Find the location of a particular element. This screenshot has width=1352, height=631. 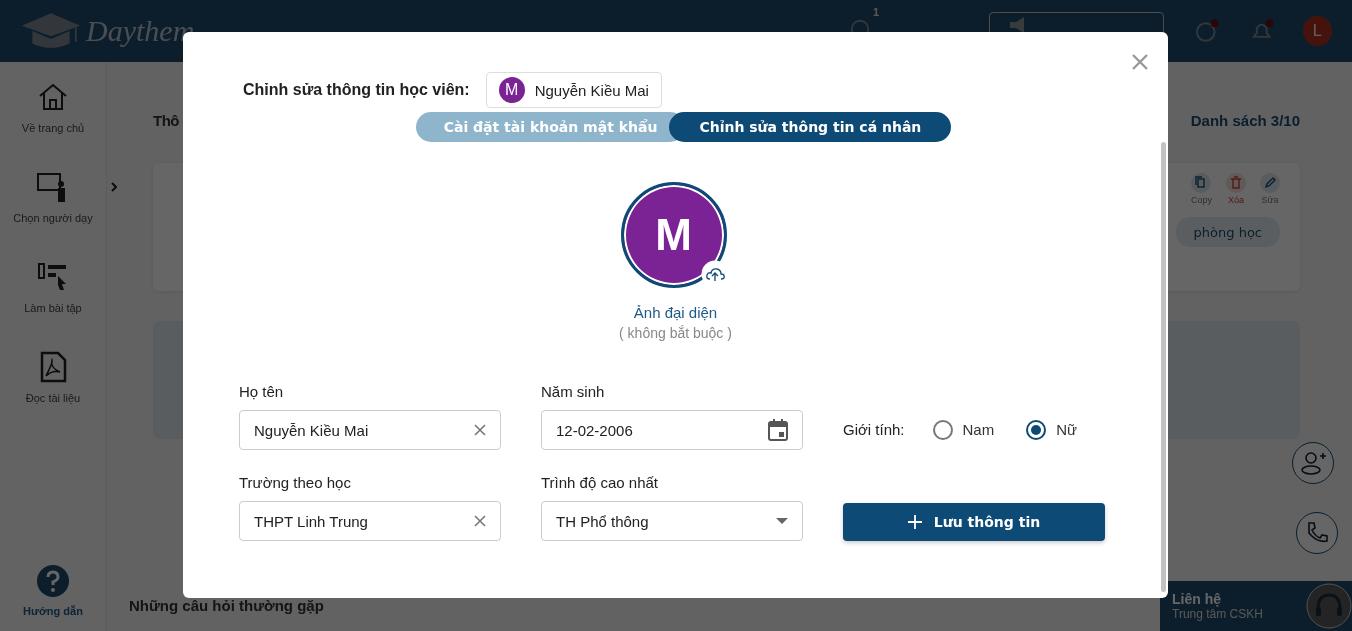

save-button: Lưu thông tin is located at coordinates (974, 522).